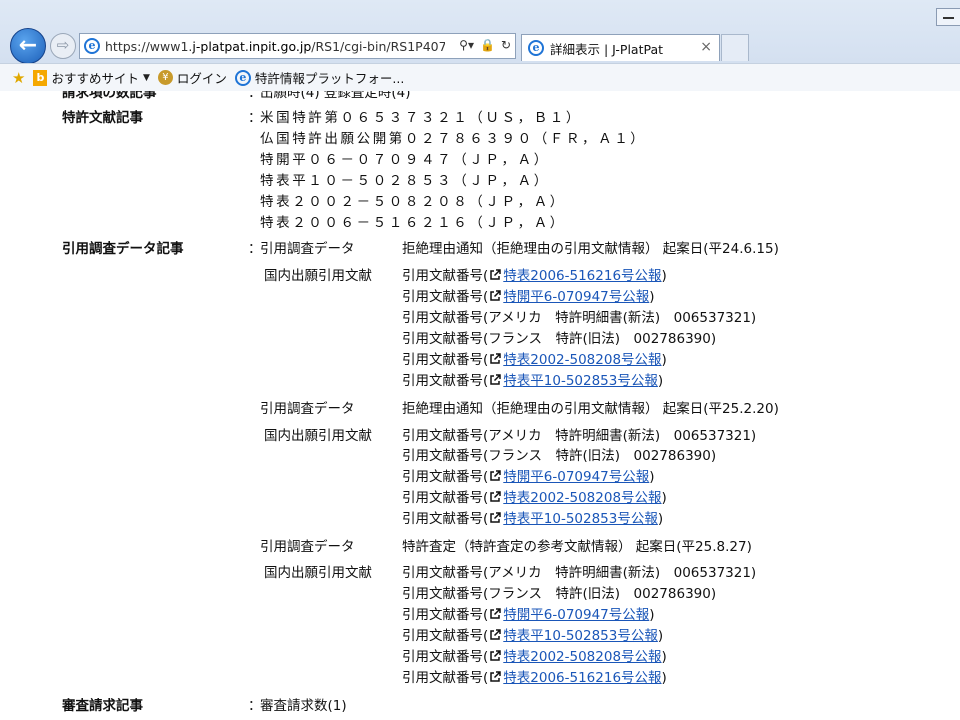 This screenshot has width=960, height=720. Describe the element at coordinates (204, 706) in the screenshot. I see `exam-request-row: 審査請求記事 ： 審査請求数(1)` at that location.